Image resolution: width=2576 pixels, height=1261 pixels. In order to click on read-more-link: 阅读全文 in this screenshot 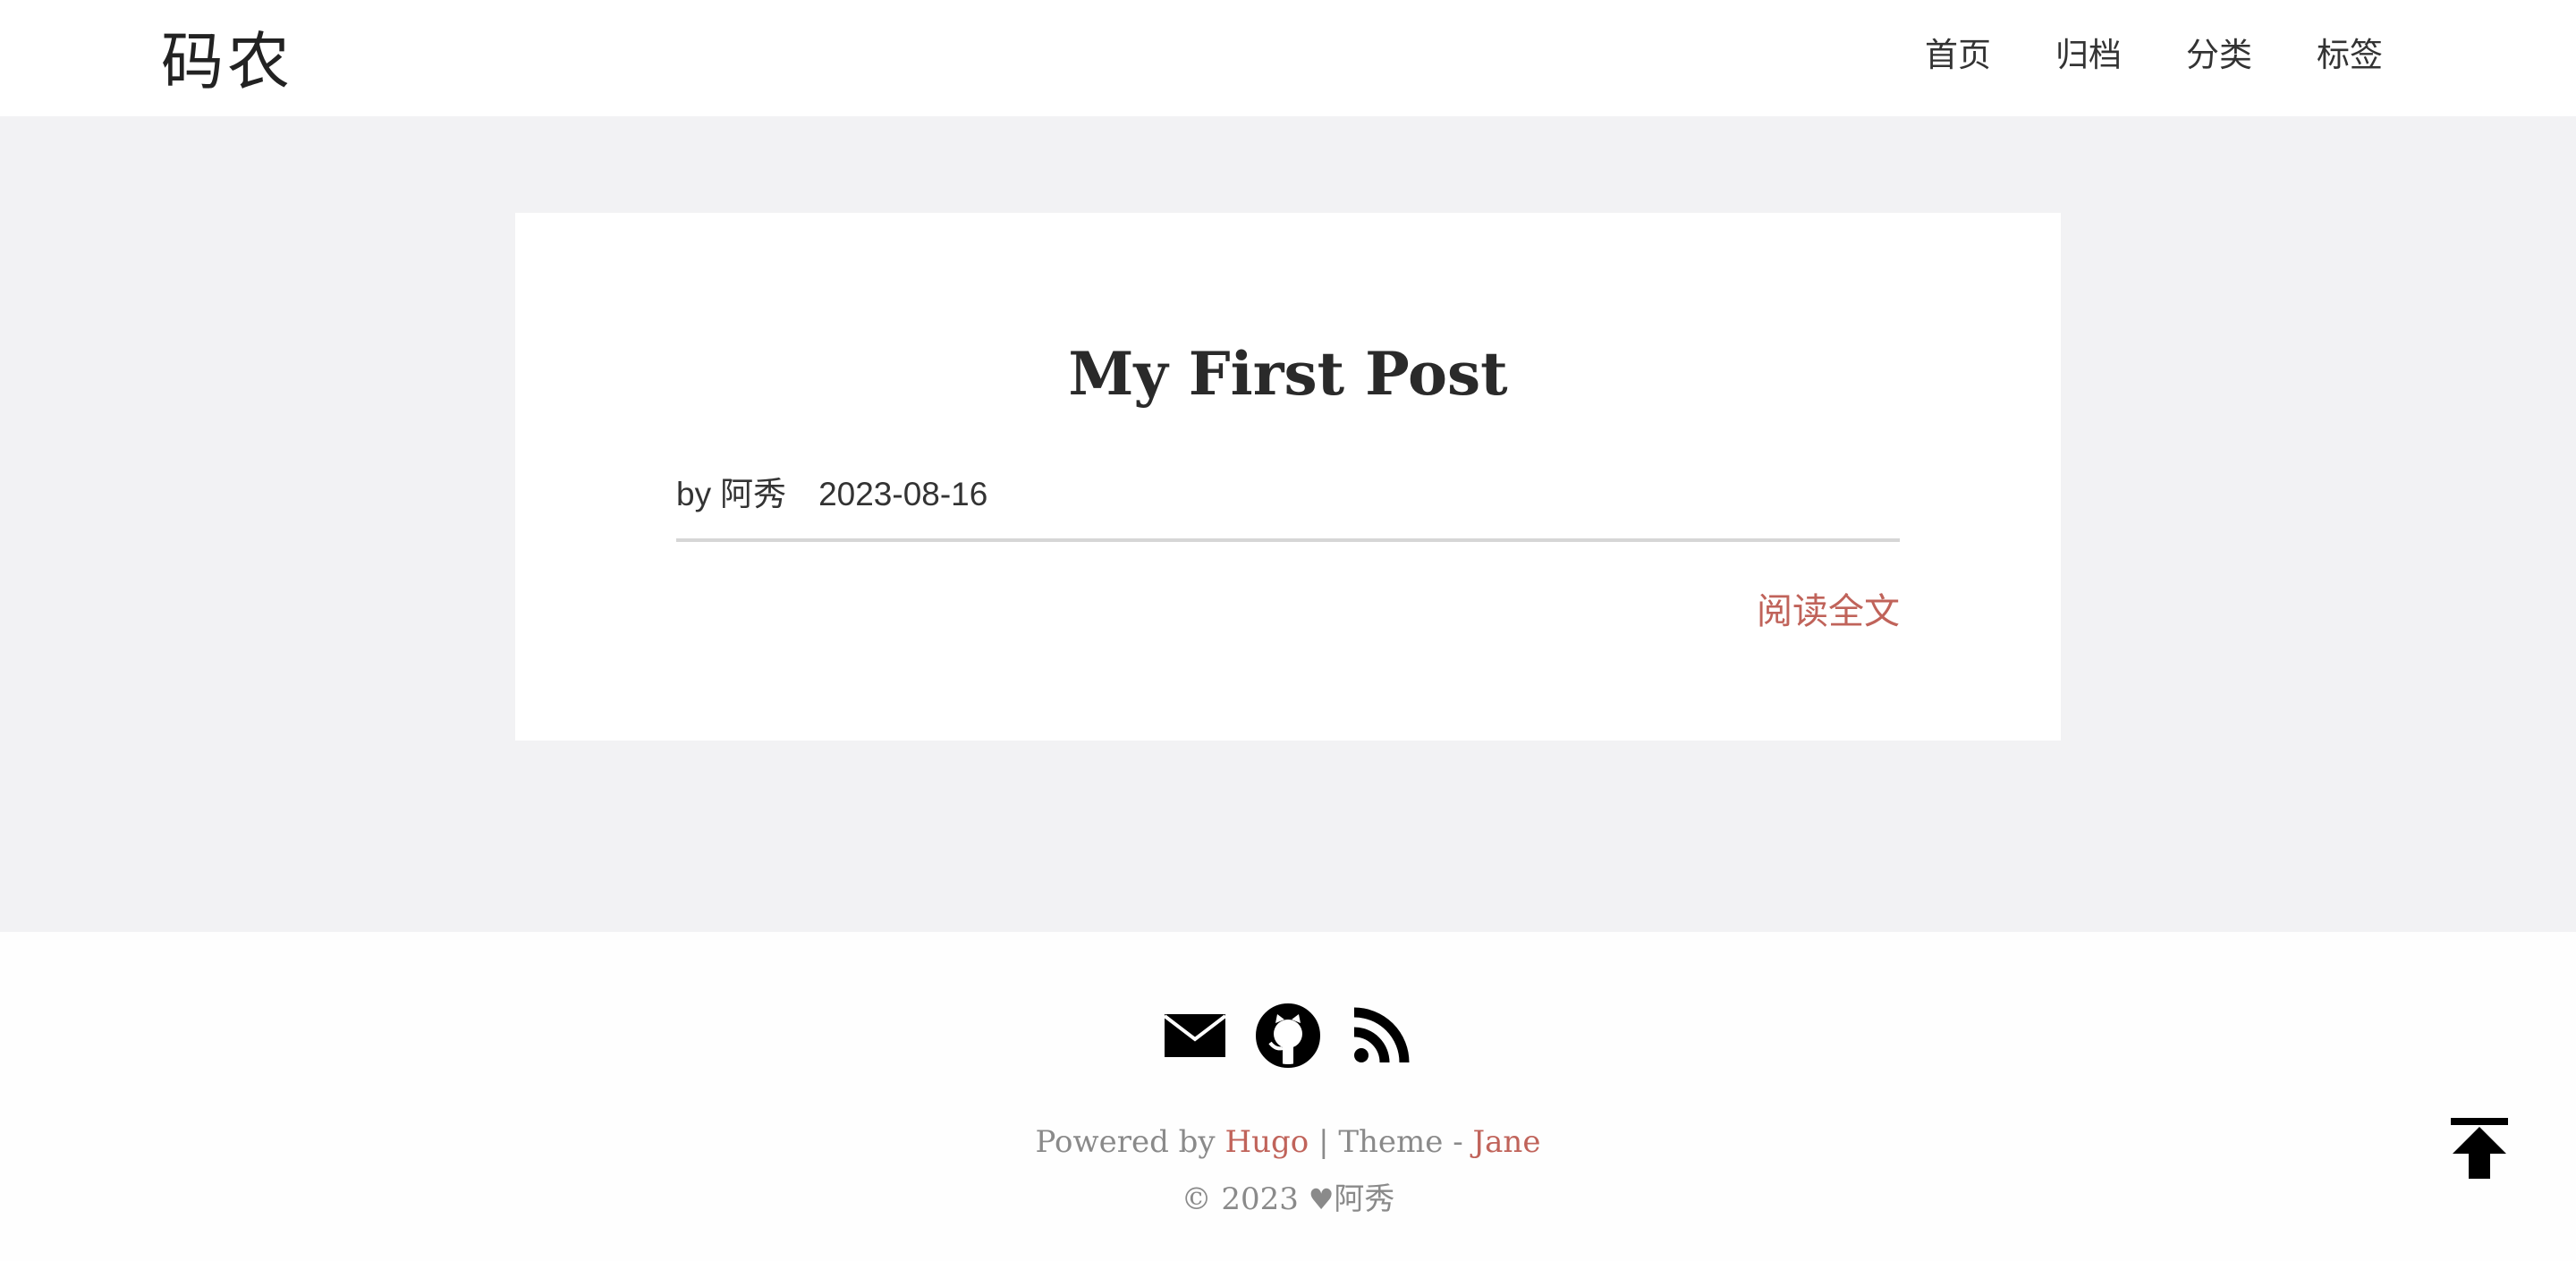, I will do `click(1828, 612)`.